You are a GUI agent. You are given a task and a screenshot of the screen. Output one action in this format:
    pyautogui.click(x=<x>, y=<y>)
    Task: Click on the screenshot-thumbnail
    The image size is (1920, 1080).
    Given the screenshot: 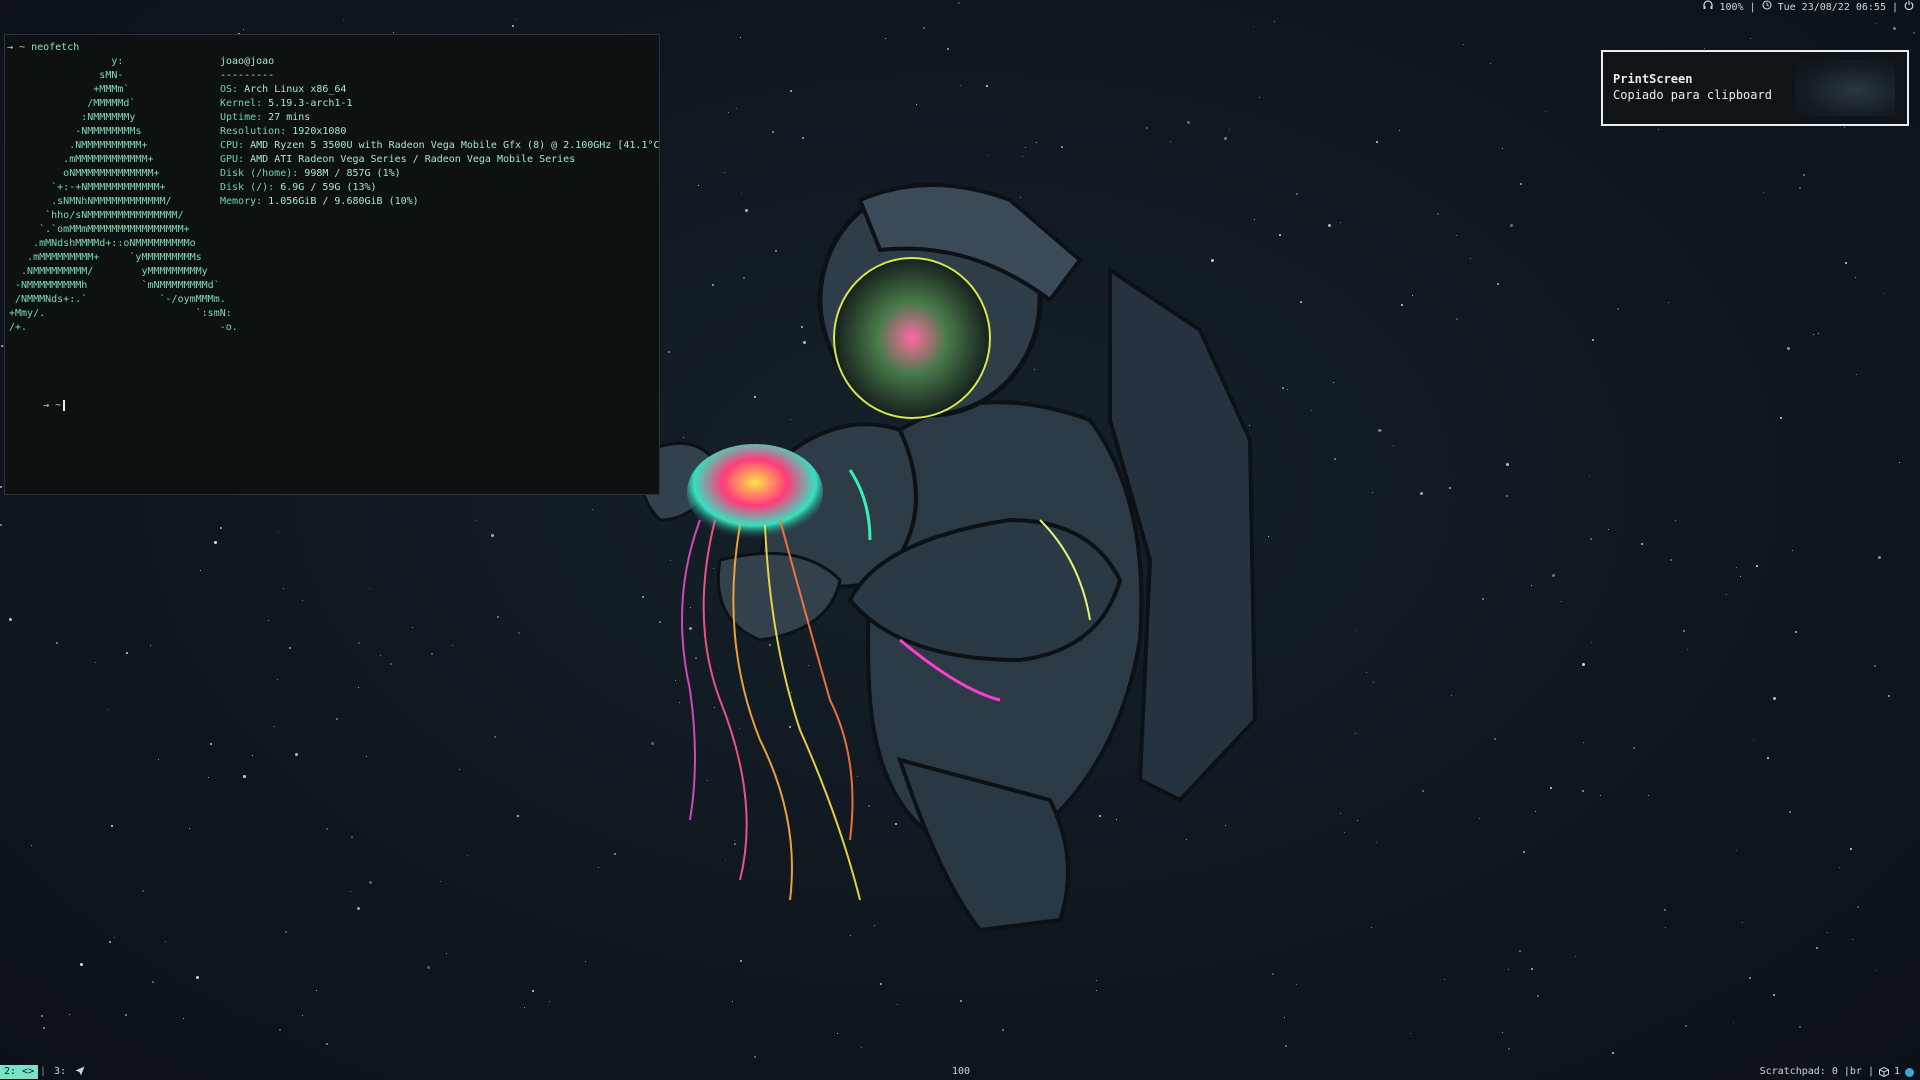 What is the action you would take?
    pyautogui.click(x=1845, y=88)
    